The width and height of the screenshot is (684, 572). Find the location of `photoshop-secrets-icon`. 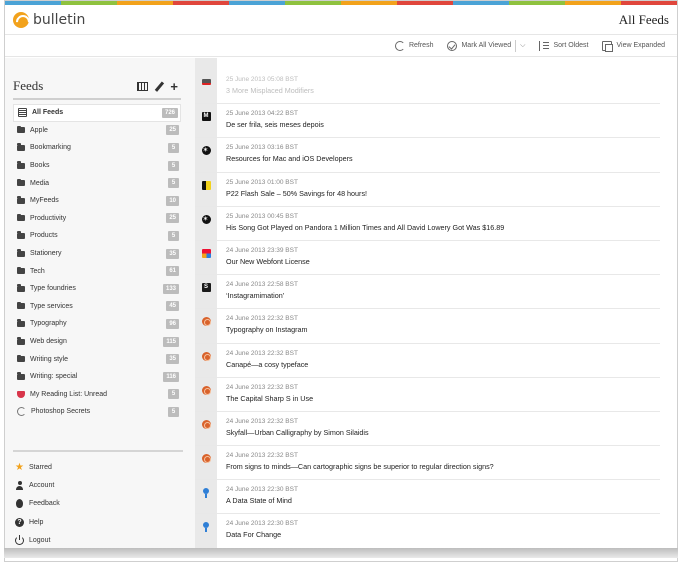

photoshop-secrets-icon is located at coordinates (21, 412).